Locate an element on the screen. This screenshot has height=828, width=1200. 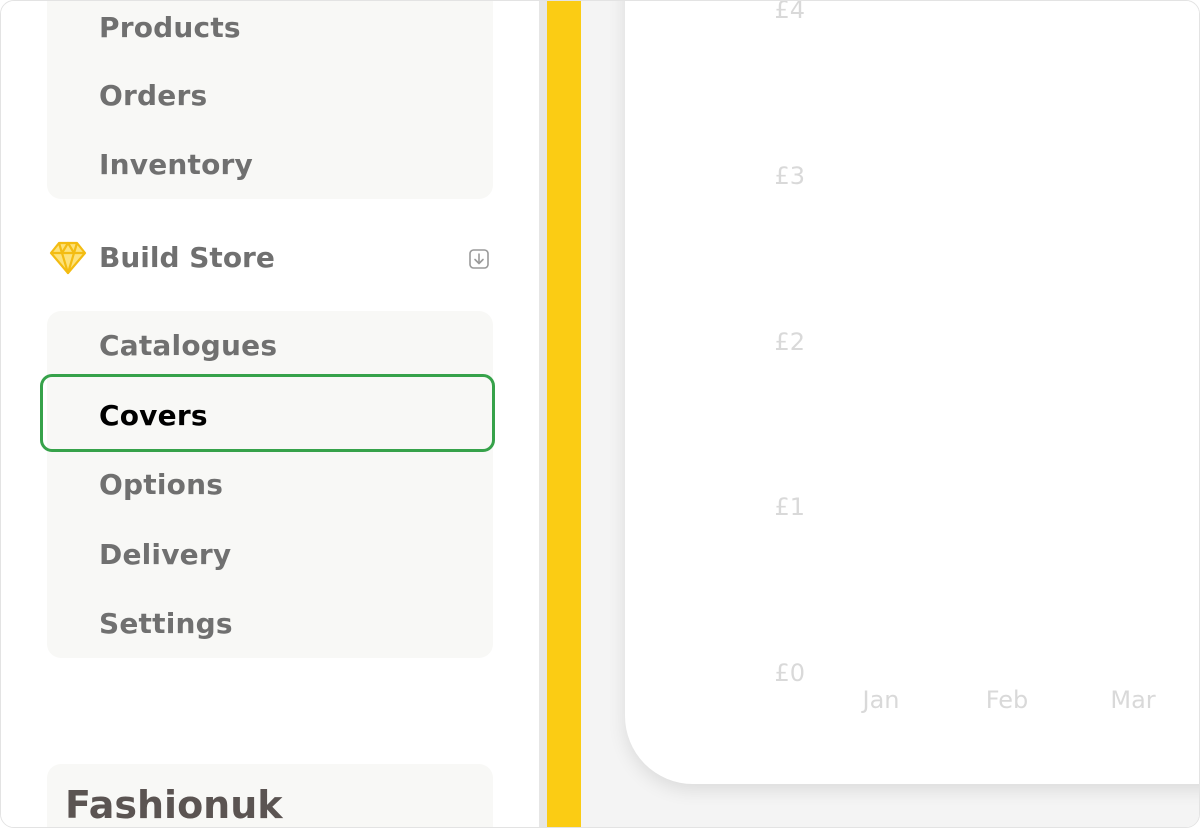
store-name: Fashionuk is located at coordinates (174, 805).